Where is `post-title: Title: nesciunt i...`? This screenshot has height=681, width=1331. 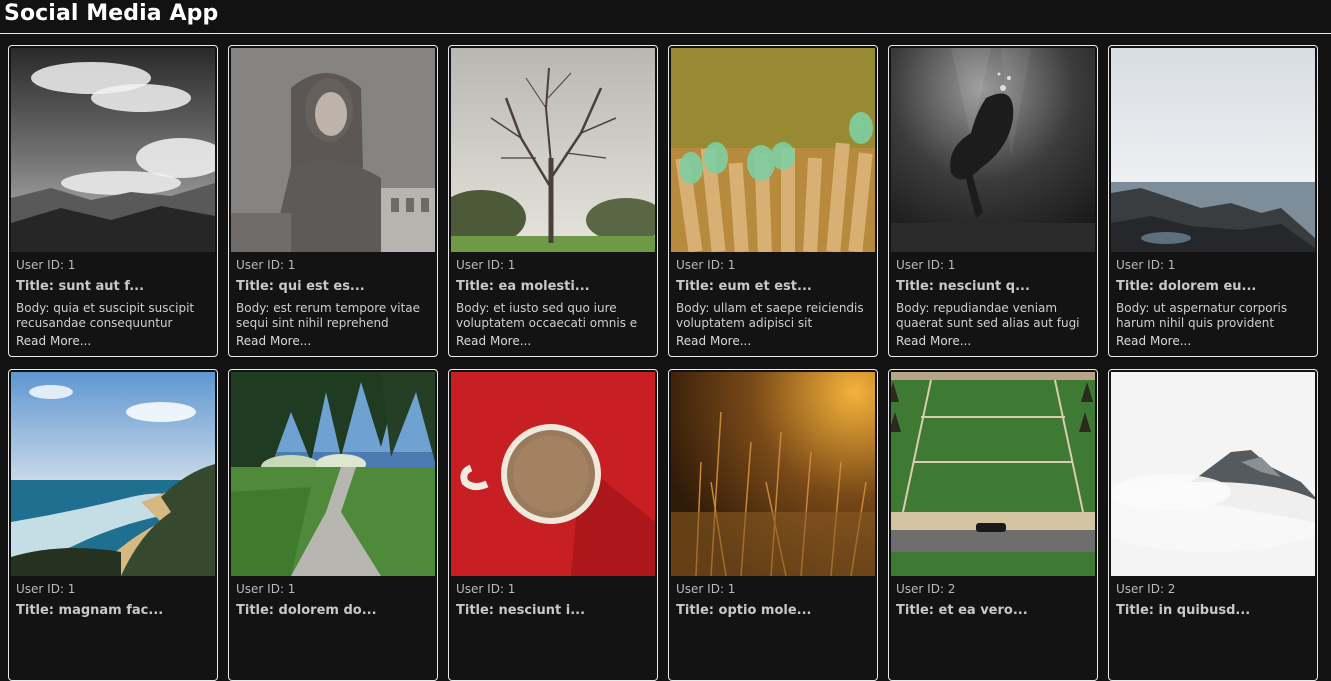 post-title: Title: nesciunt i... is located at coordinates (521, 610).